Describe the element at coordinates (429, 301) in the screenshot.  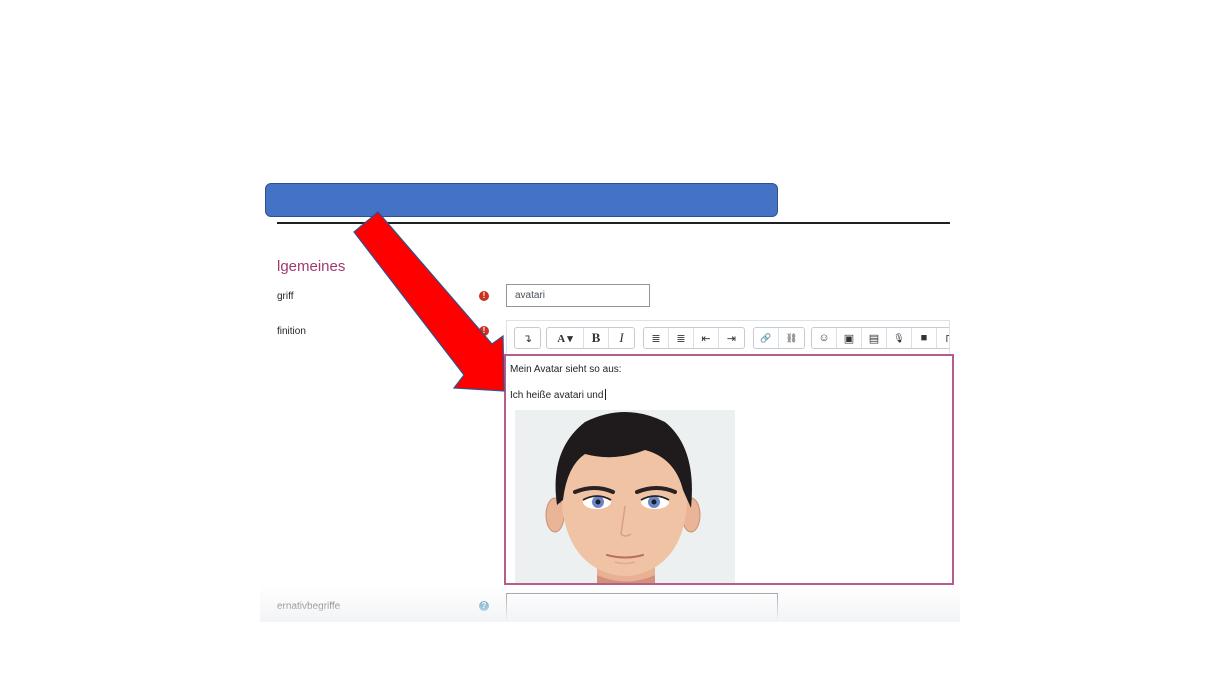
I see `red-arrow-icon` at that location.